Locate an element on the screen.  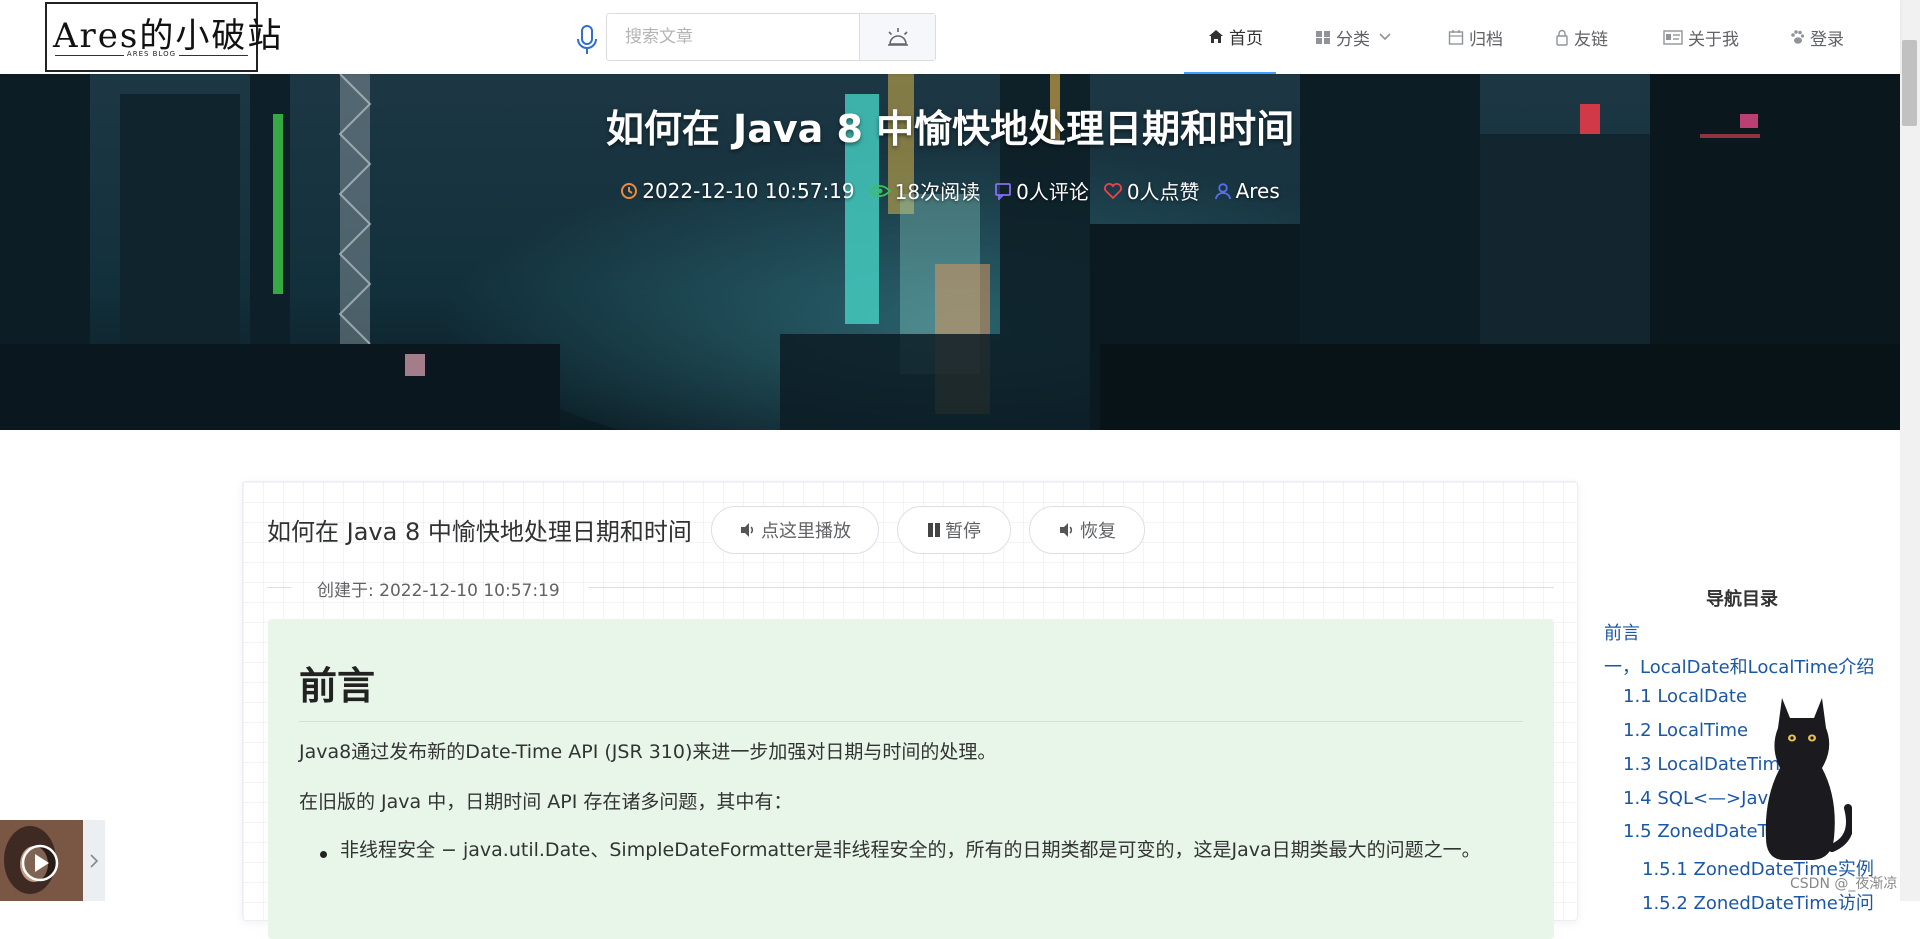
scrollbar-thumb is located at coordinates (1909, 83).